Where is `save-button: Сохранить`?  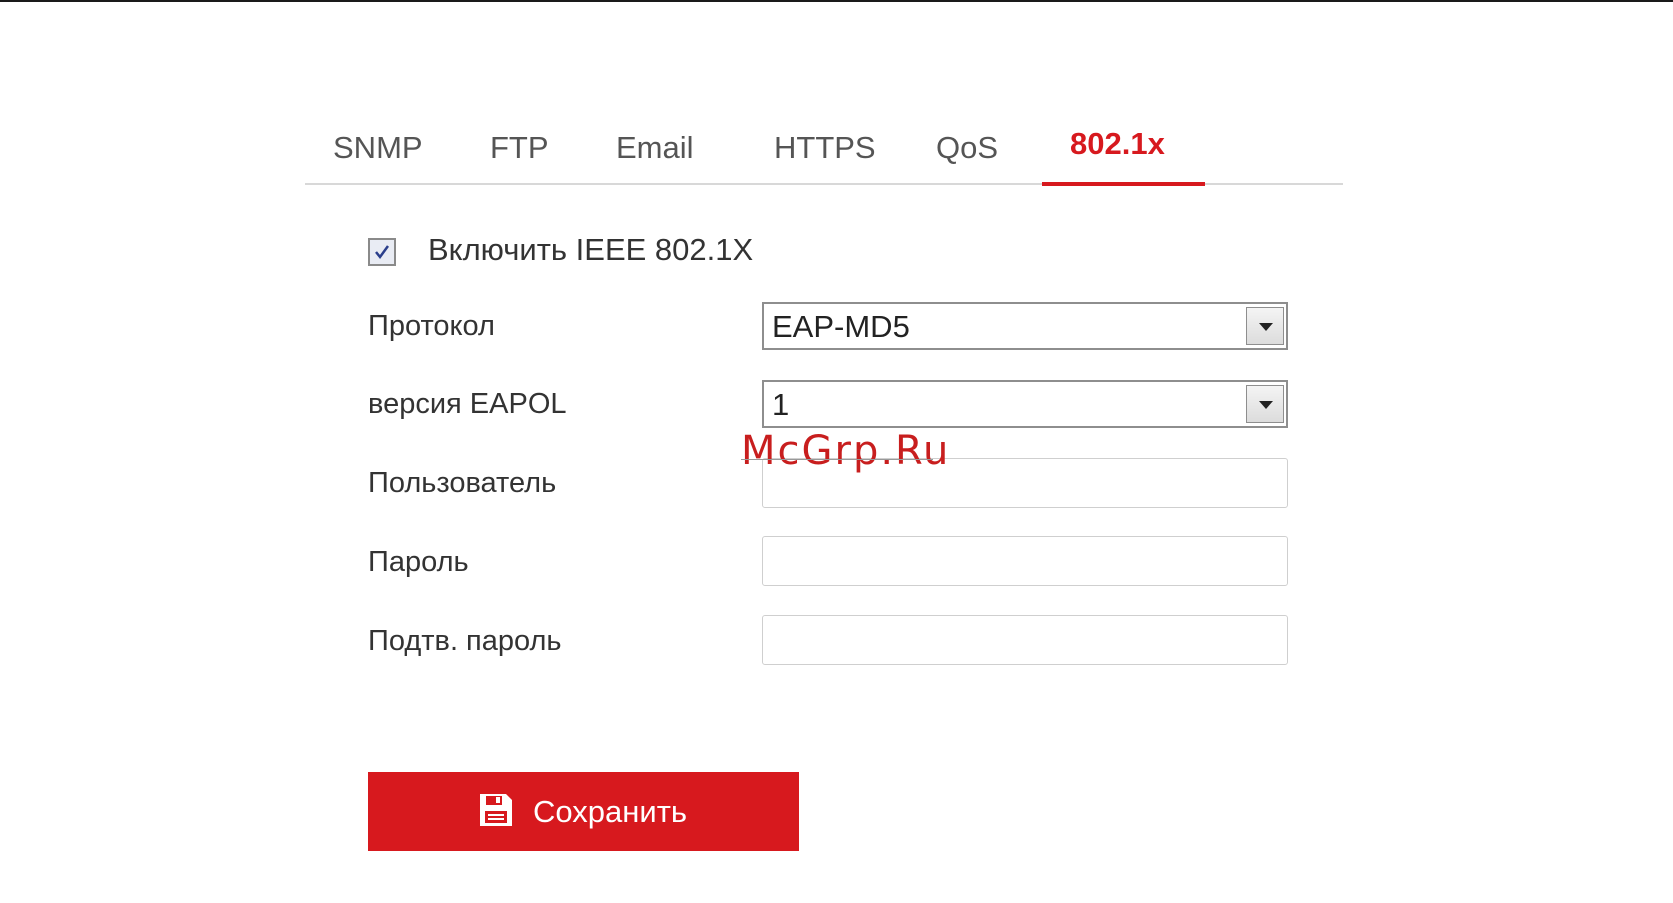 save-button: Сохранить is located at coordinates (583, 811).